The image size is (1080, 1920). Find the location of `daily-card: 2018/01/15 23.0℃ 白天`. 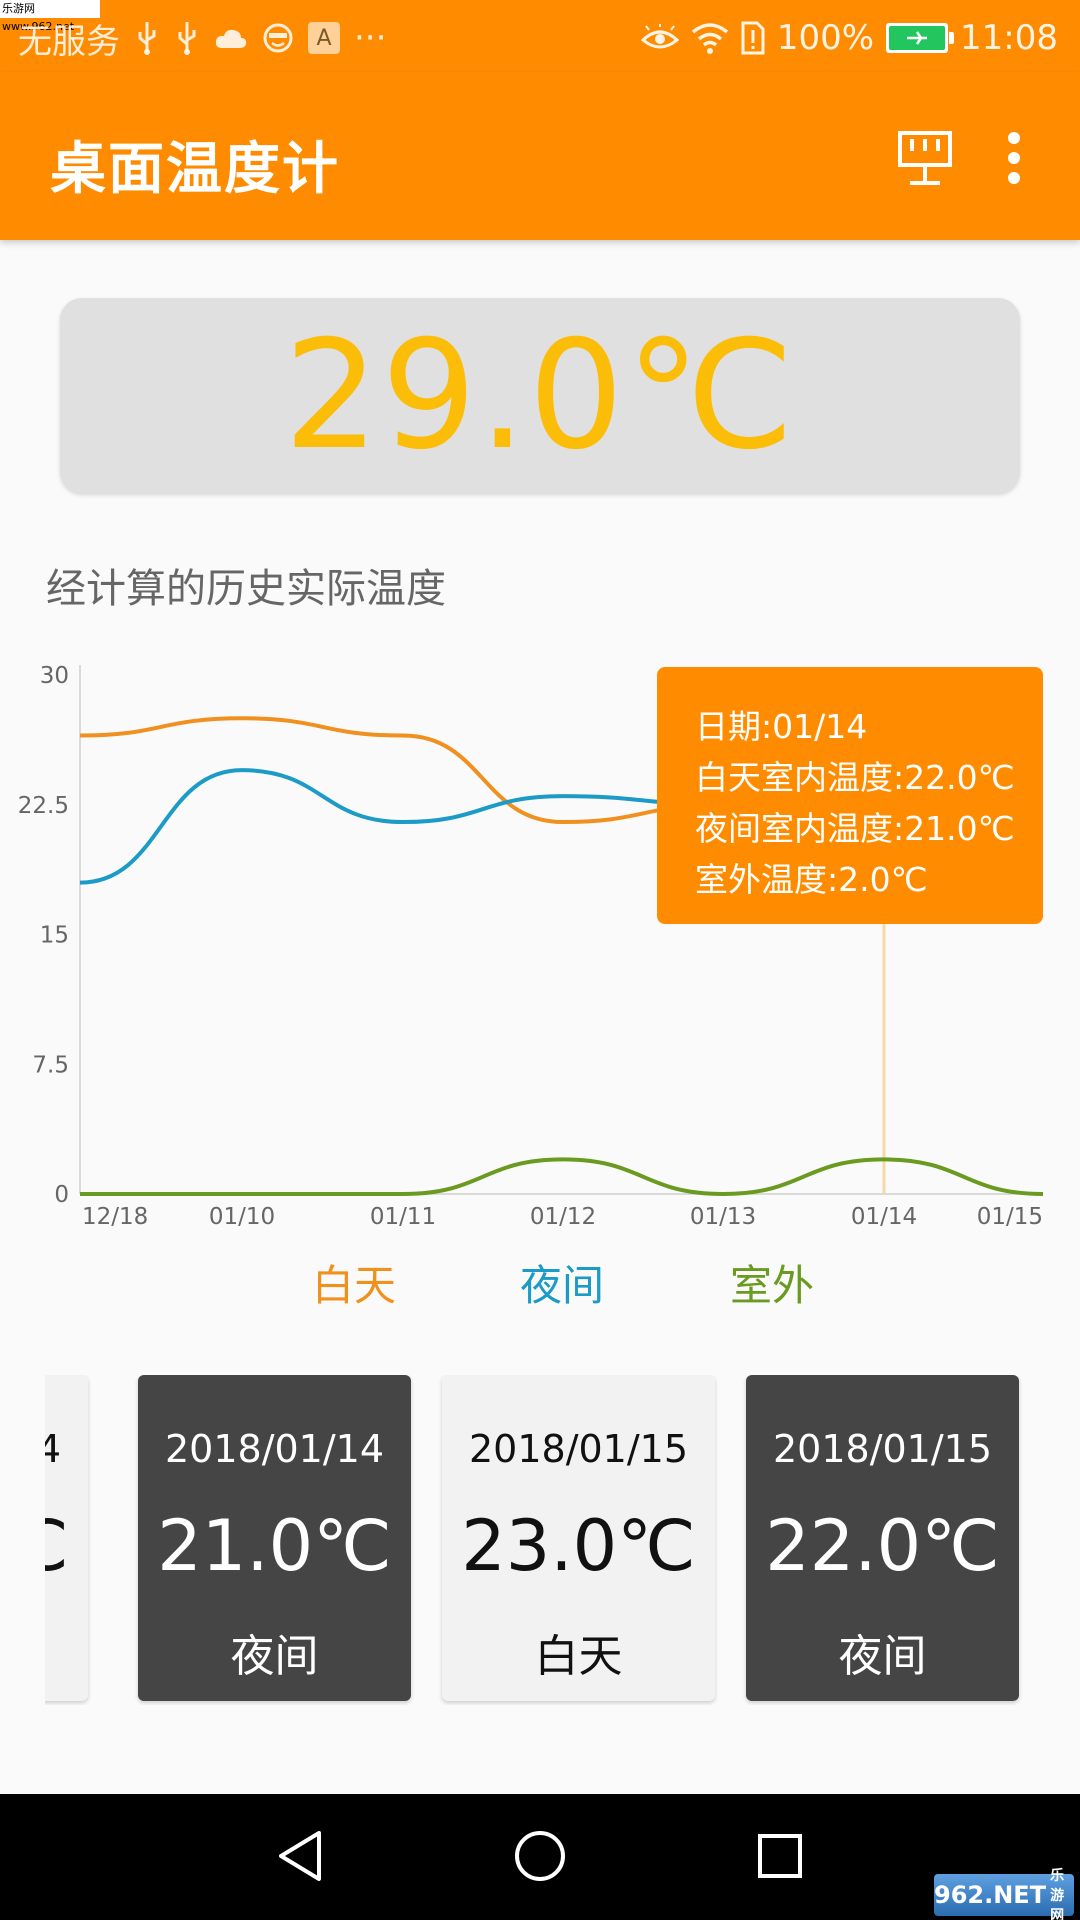

daily-card: 2018/01/15 23.0℃ 白天 is located at coordinates (578, 1538).